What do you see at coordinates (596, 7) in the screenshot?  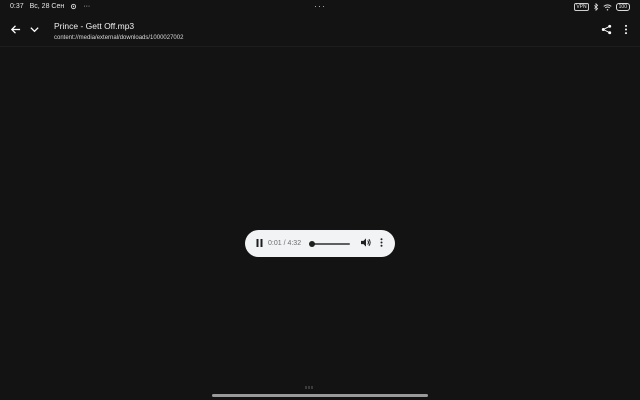 I see `bluetooth-icon` at bounding box center [596, 7].